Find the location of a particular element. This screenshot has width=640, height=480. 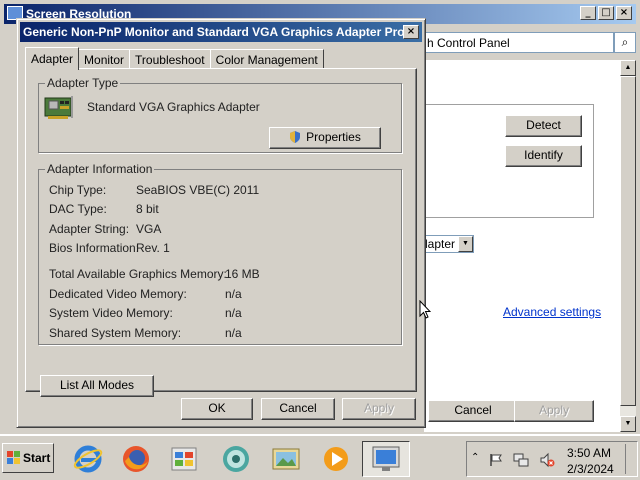

tab-adapter: Adapter is located at coordinates (52, 58).